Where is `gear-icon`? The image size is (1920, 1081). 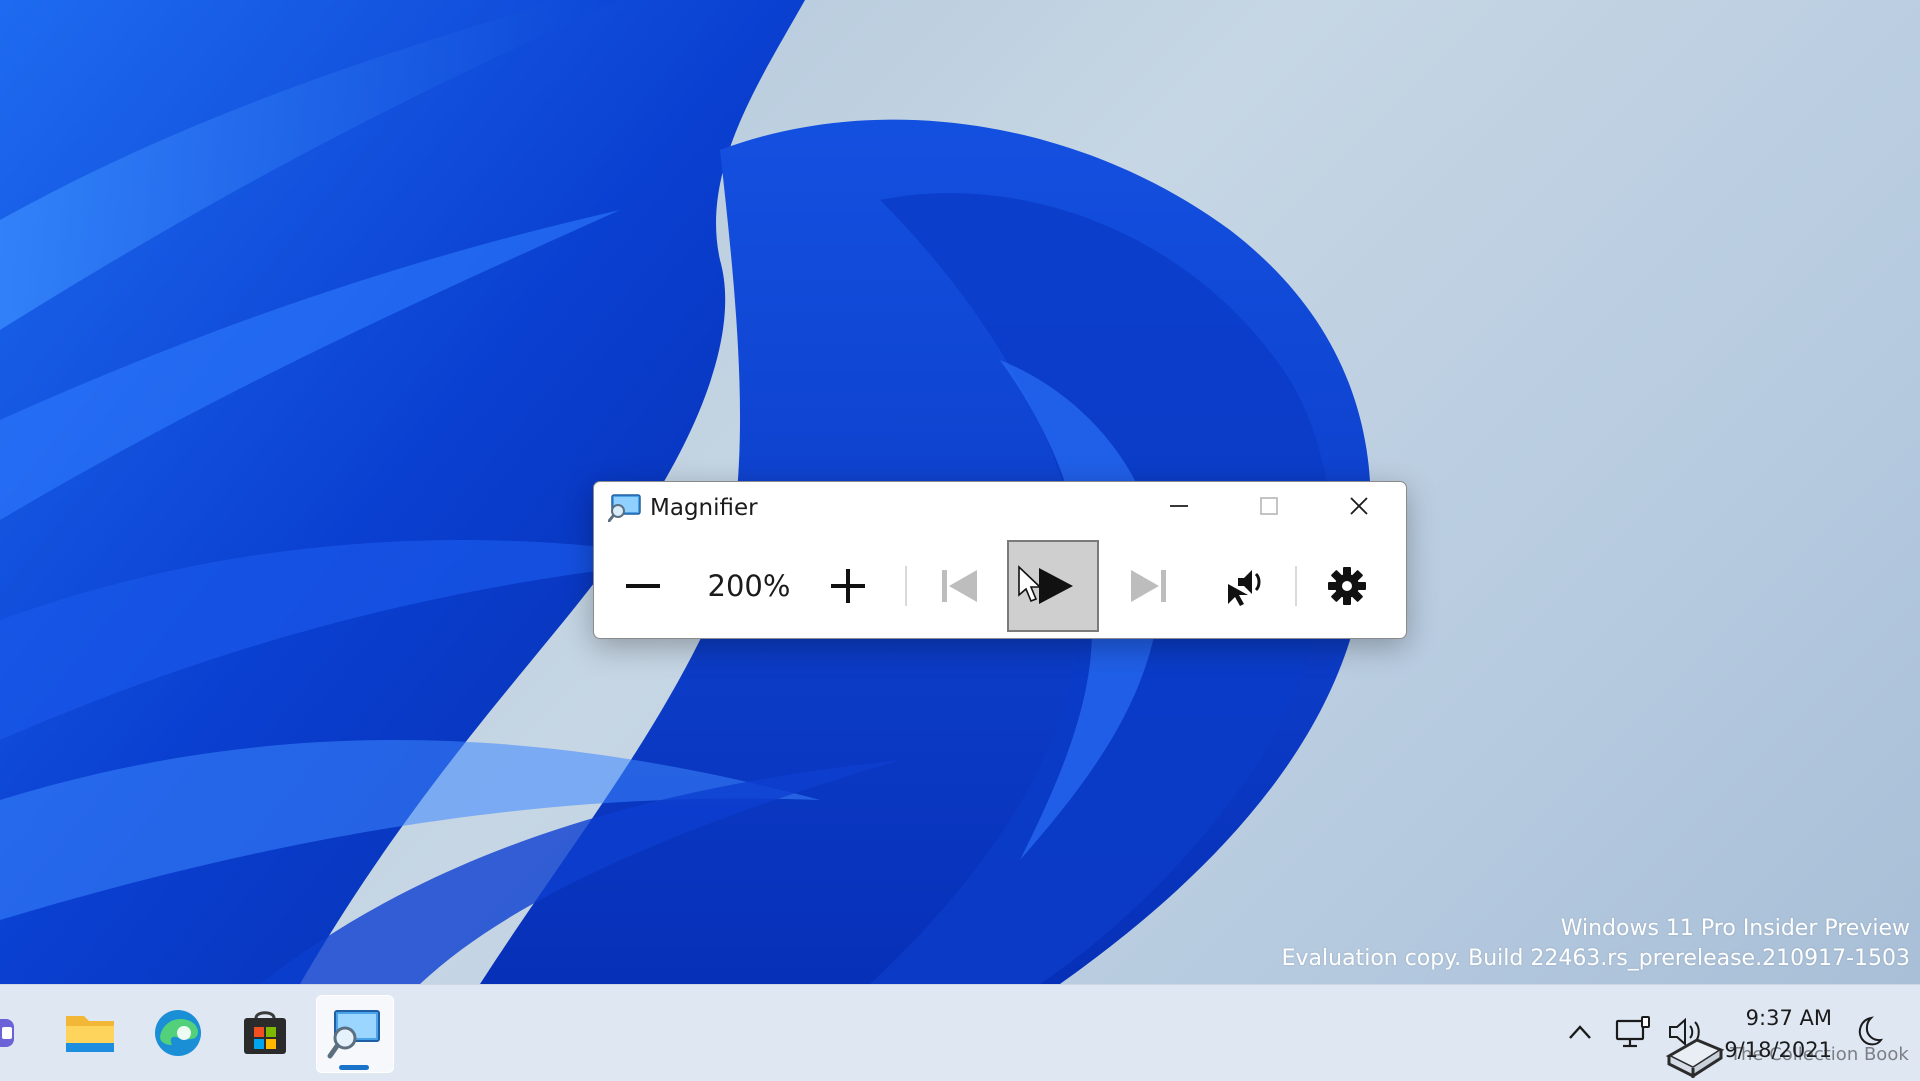 gear-icon is located at coordinates (1347, 586).